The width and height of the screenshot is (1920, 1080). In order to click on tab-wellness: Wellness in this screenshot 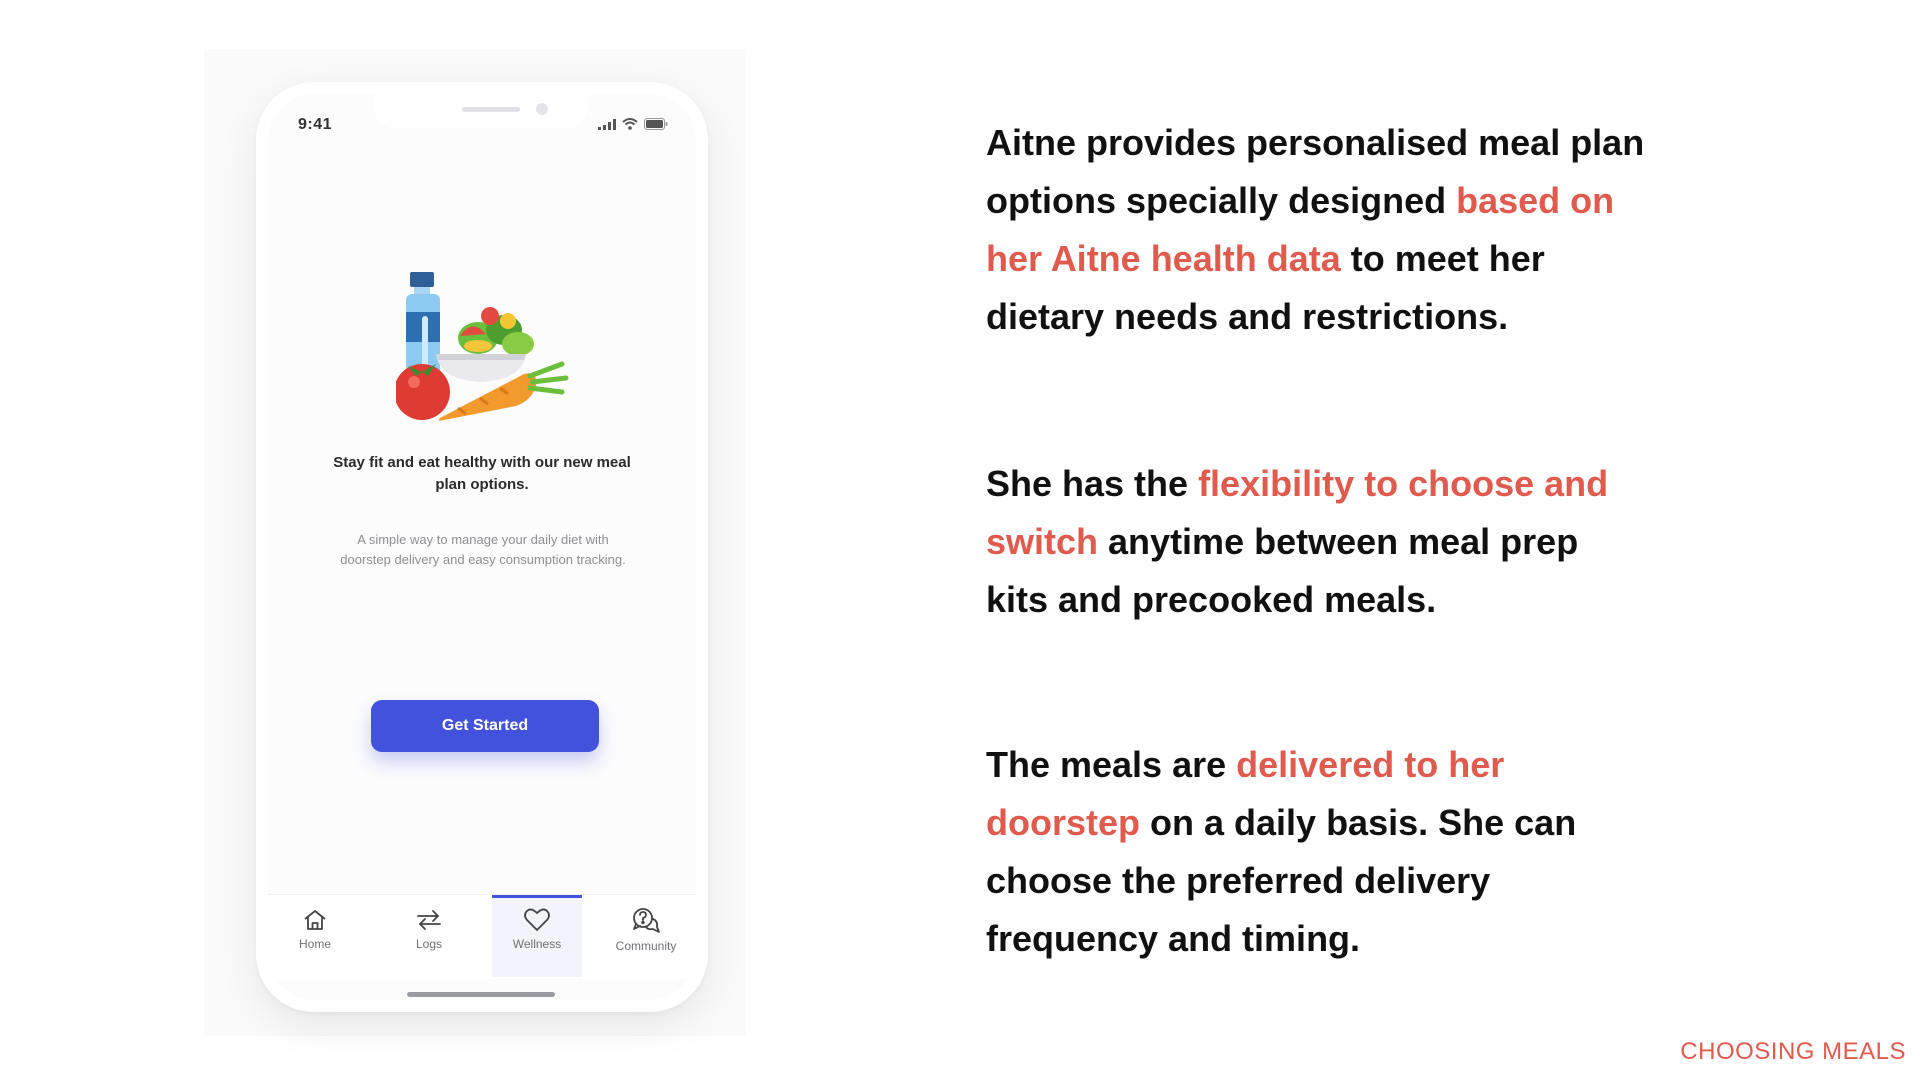, I will do `click(537, 936)`.